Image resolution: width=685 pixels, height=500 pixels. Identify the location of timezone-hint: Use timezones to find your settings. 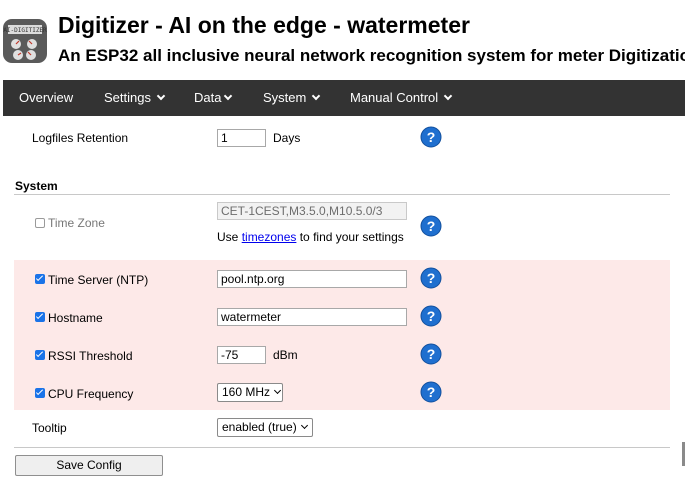
(310, 237).